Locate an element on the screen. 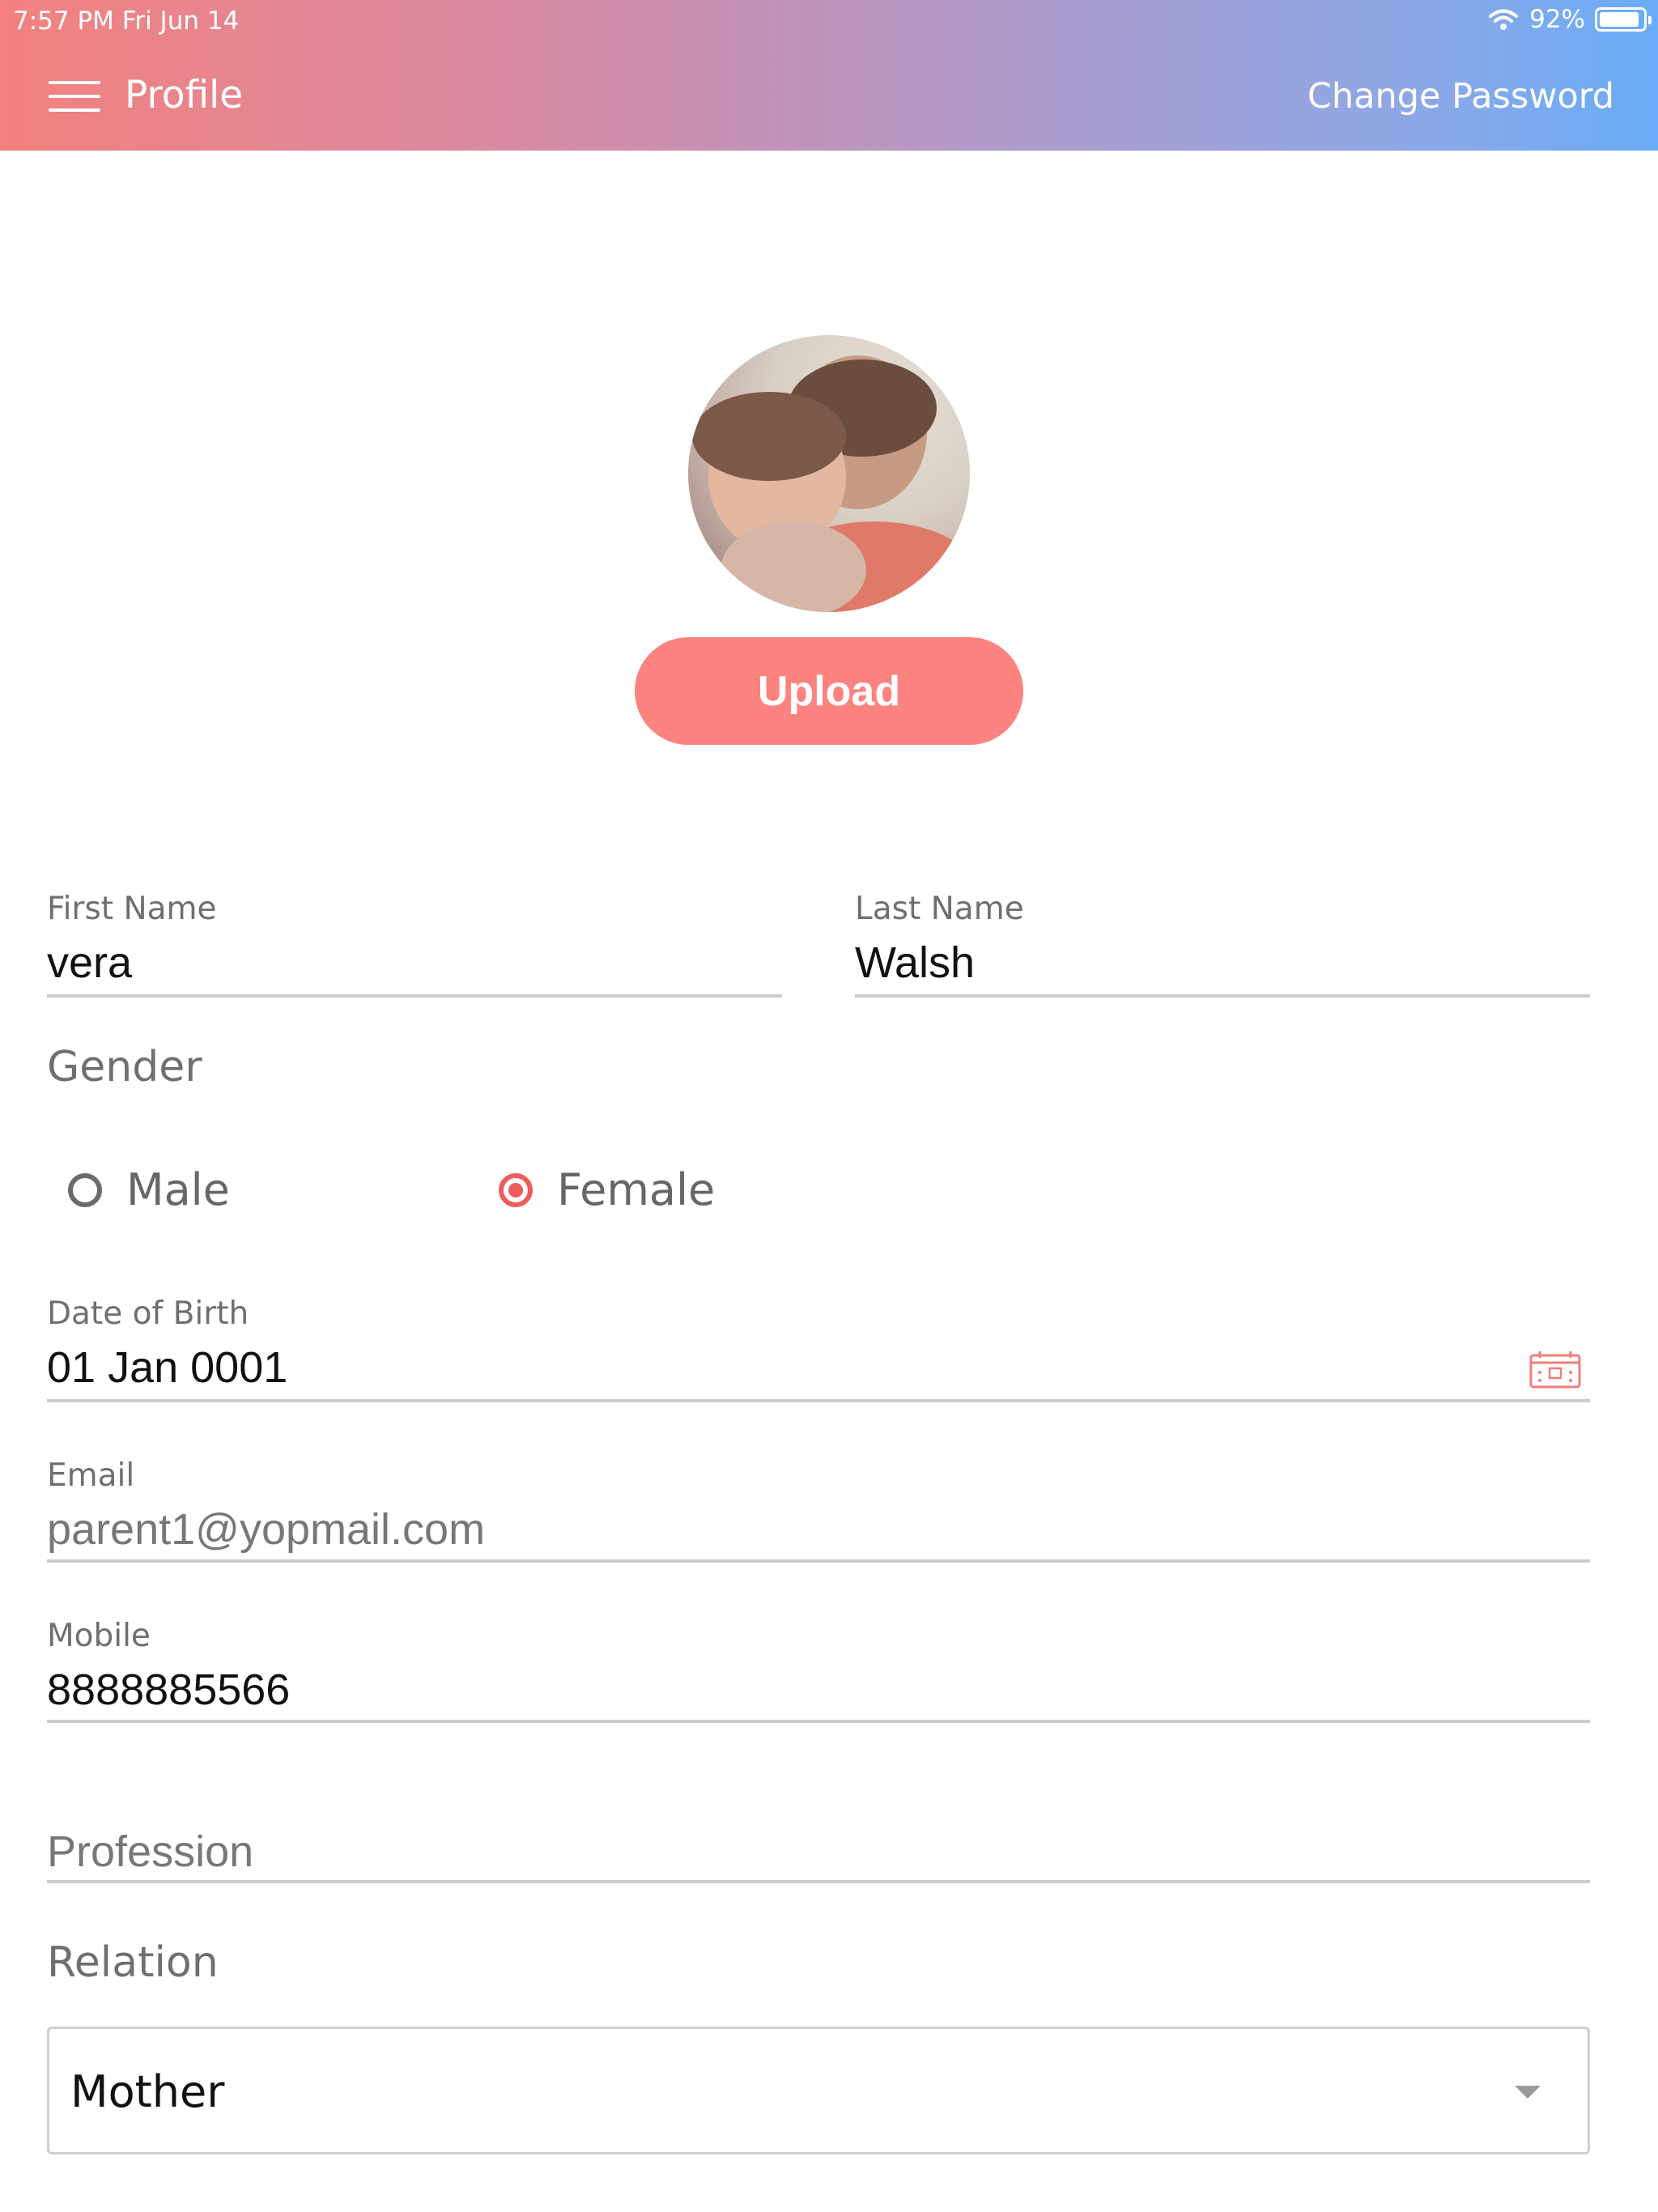  page-title: Profile is located at coordinates (184, 95).